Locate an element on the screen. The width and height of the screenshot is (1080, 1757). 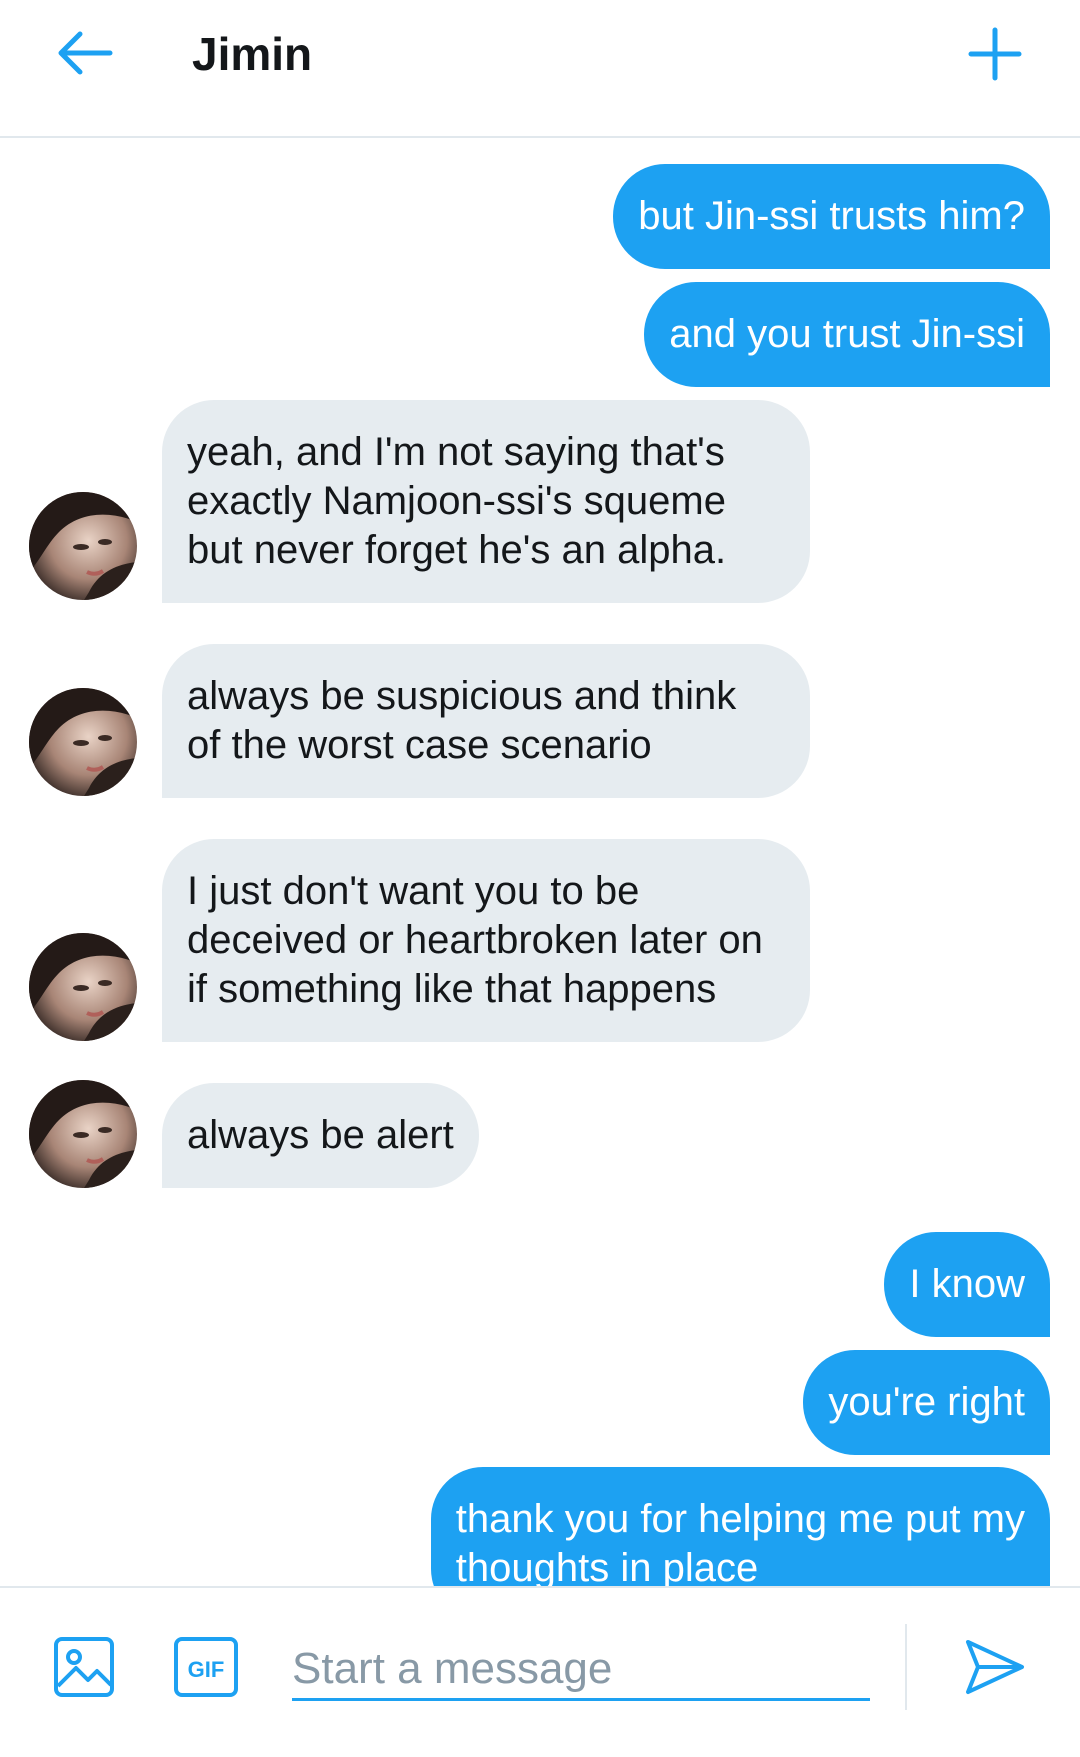
received-message: always be alert is located at coordinates (320, 1135).